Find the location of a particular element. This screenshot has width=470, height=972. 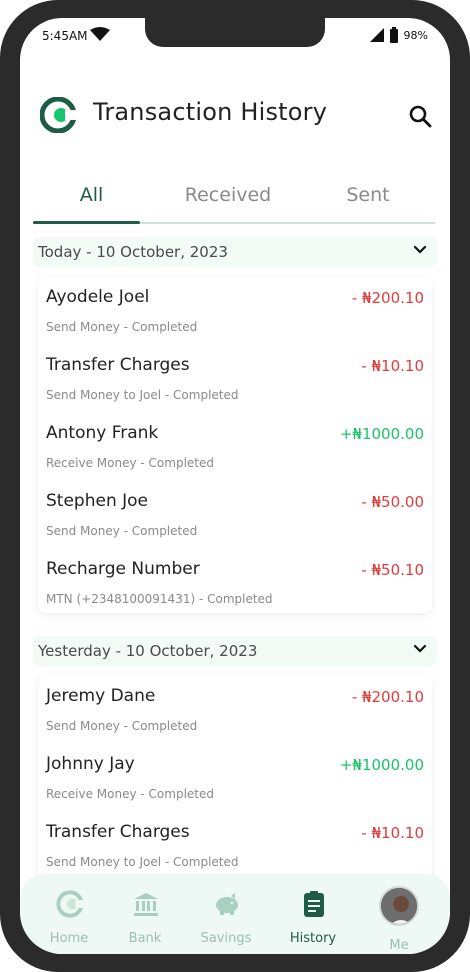

nav-label: Bank is located at coordinates (145, 938).